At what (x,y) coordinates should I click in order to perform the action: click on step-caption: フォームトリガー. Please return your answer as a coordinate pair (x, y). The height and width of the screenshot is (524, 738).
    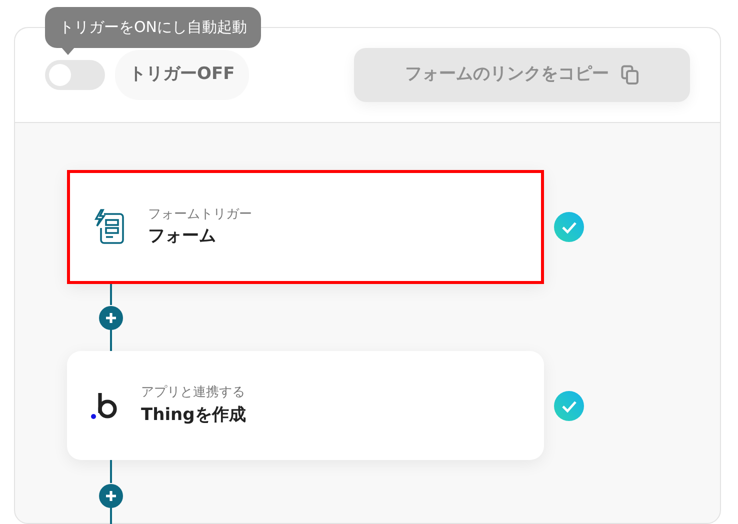
    Looking at the image, I should click on (200, 215).